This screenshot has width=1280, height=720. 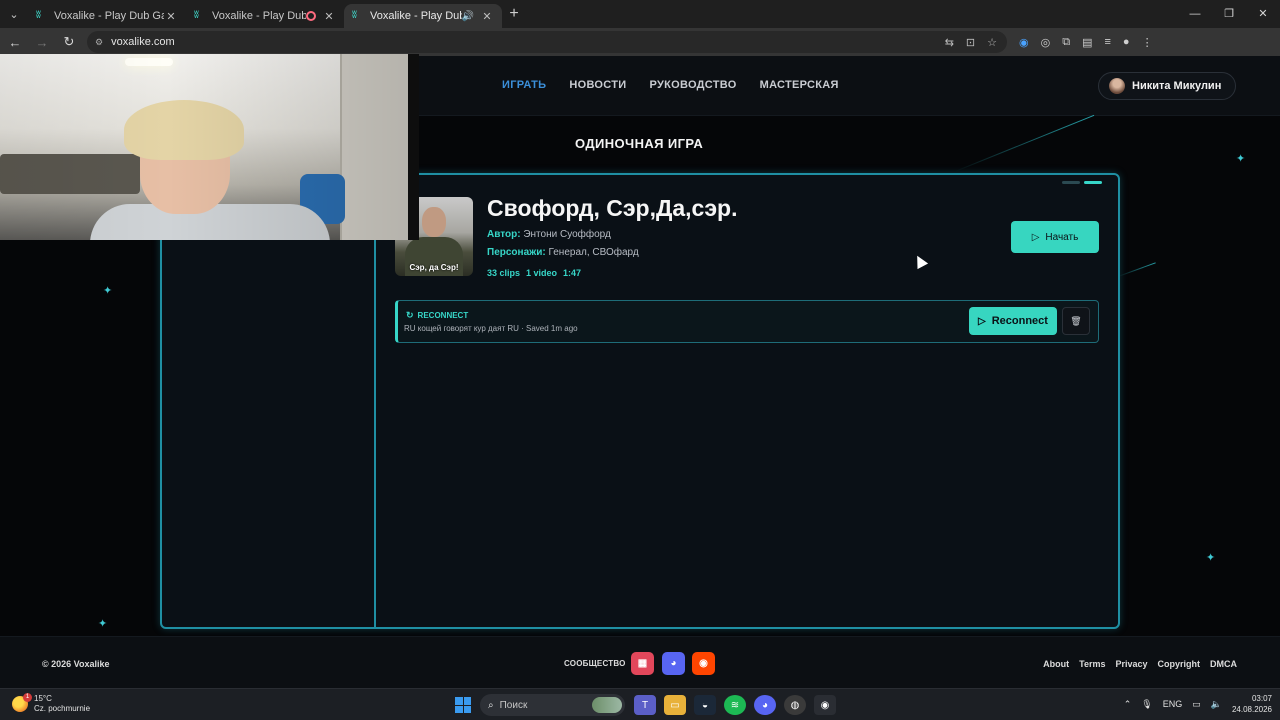 What do you see at coordinates (970, 42) in the screenshot?
I see `install-app-icon: ⊡` at bounding box center [970, 42].